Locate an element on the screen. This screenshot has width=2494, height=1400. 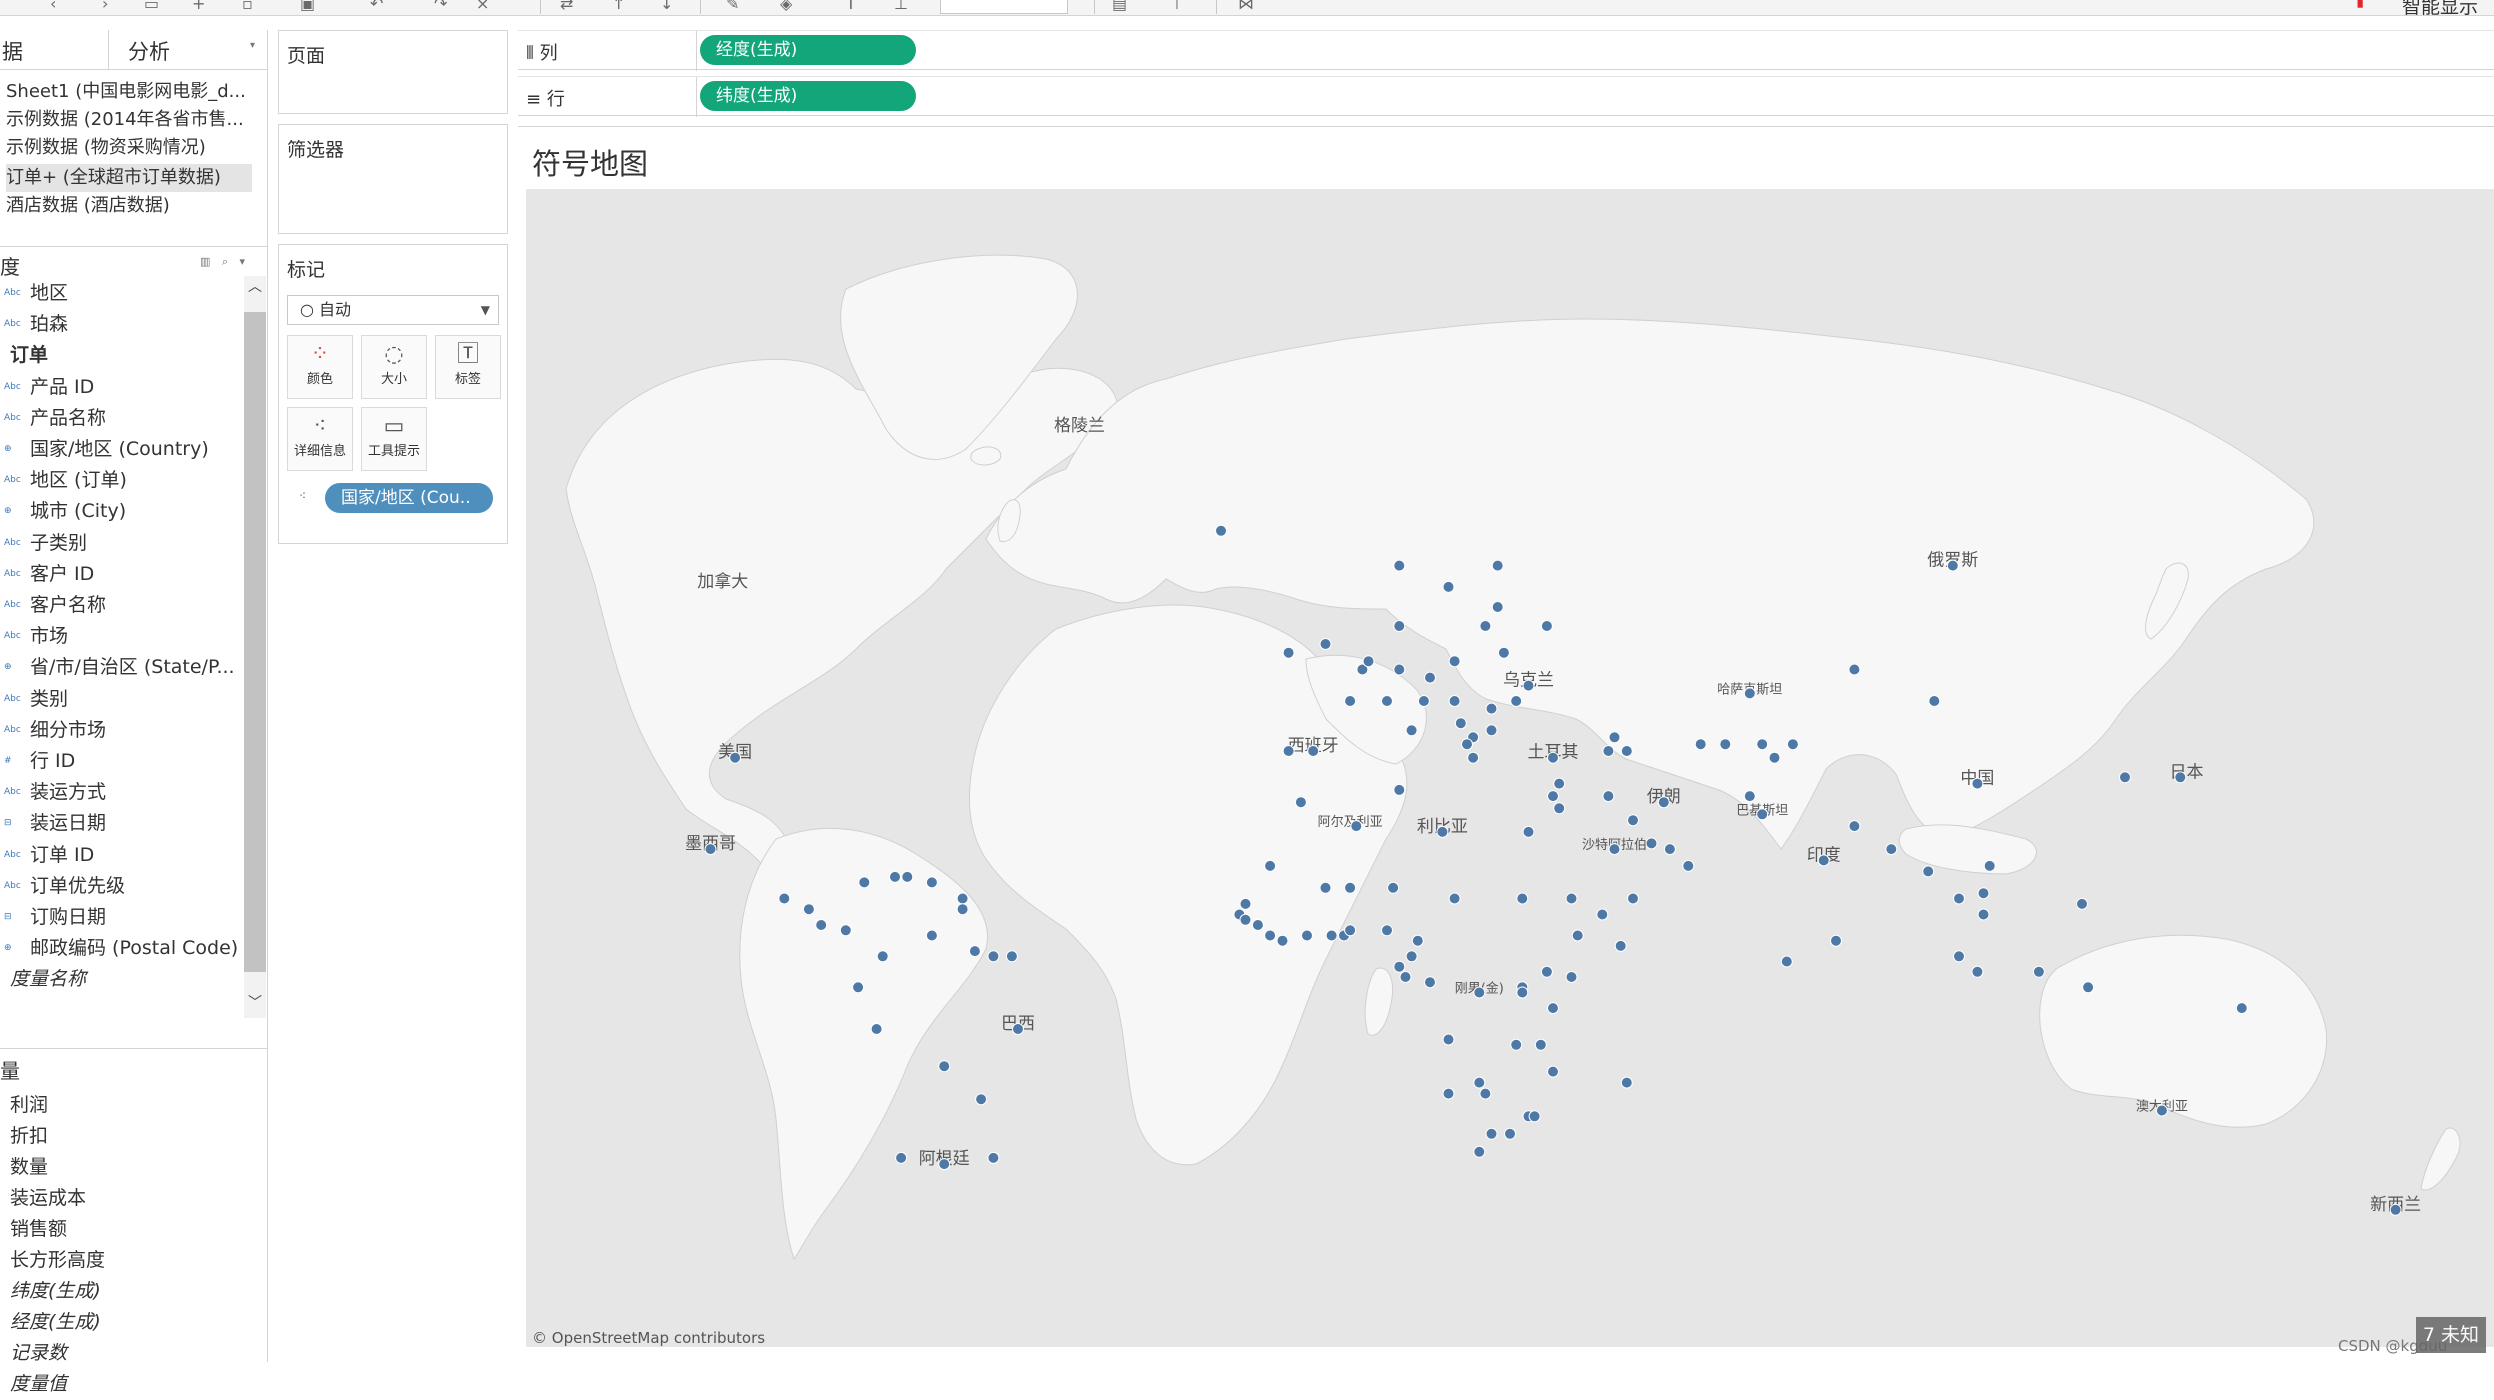
dimension-folder: 订单 is located at coordinates (120, 355).